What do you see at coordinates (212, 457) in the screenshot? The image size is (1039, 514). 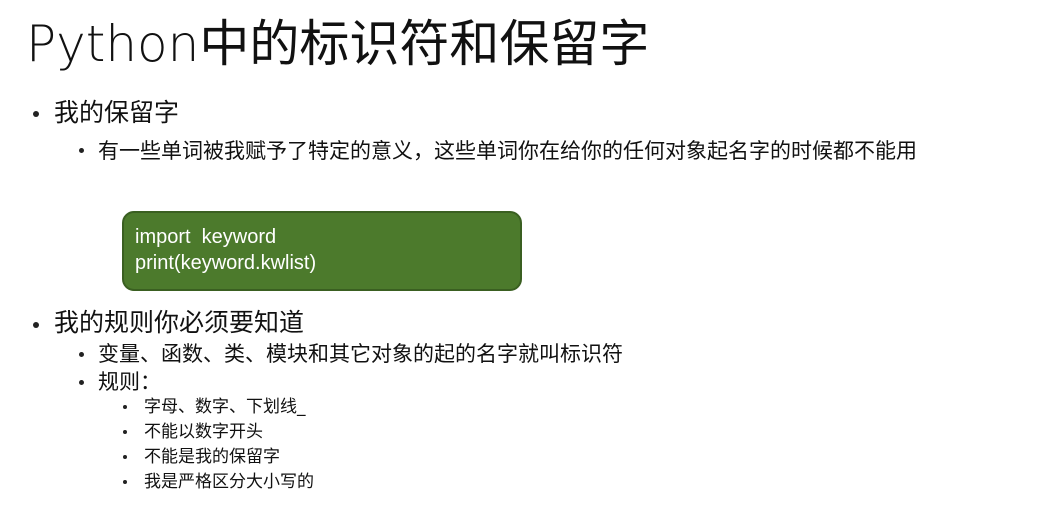 I see `rule-item: 不能是我的保留字` at bounding box center [212, 457].